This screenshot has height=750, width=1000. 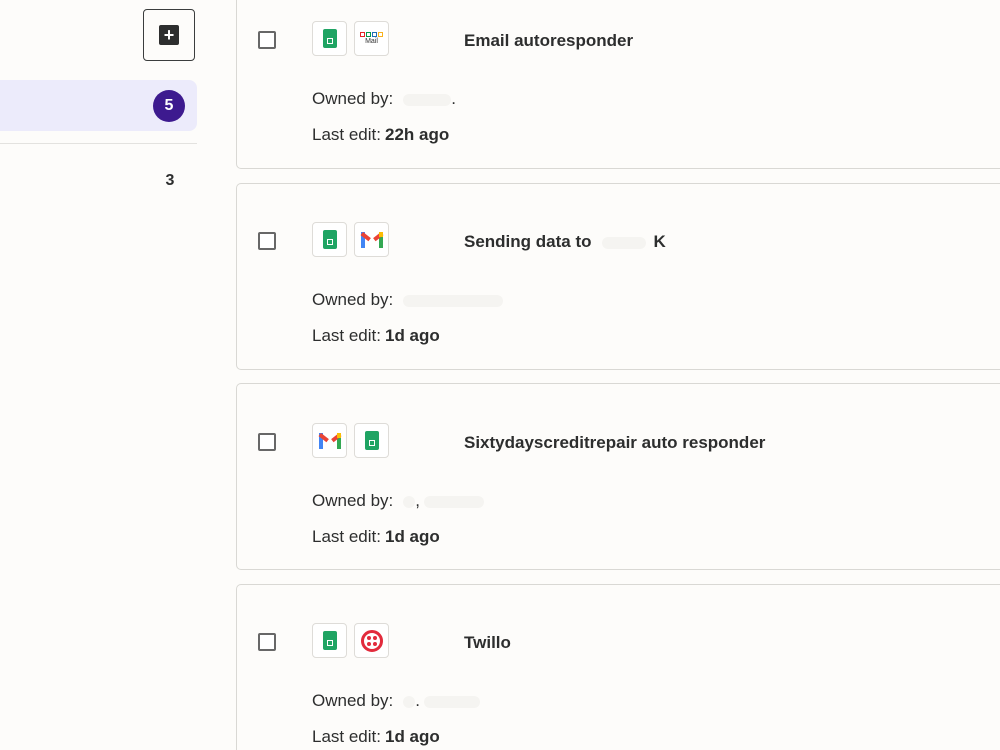 I want to click on sidebar-item: 3, so click(x=98, y=182).